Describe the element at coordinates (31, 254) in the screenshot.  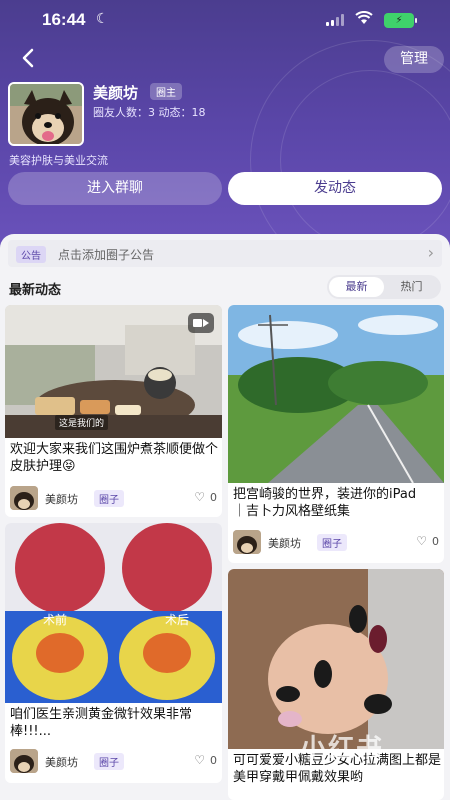
I see `announcement-tag: 公告` at that location.